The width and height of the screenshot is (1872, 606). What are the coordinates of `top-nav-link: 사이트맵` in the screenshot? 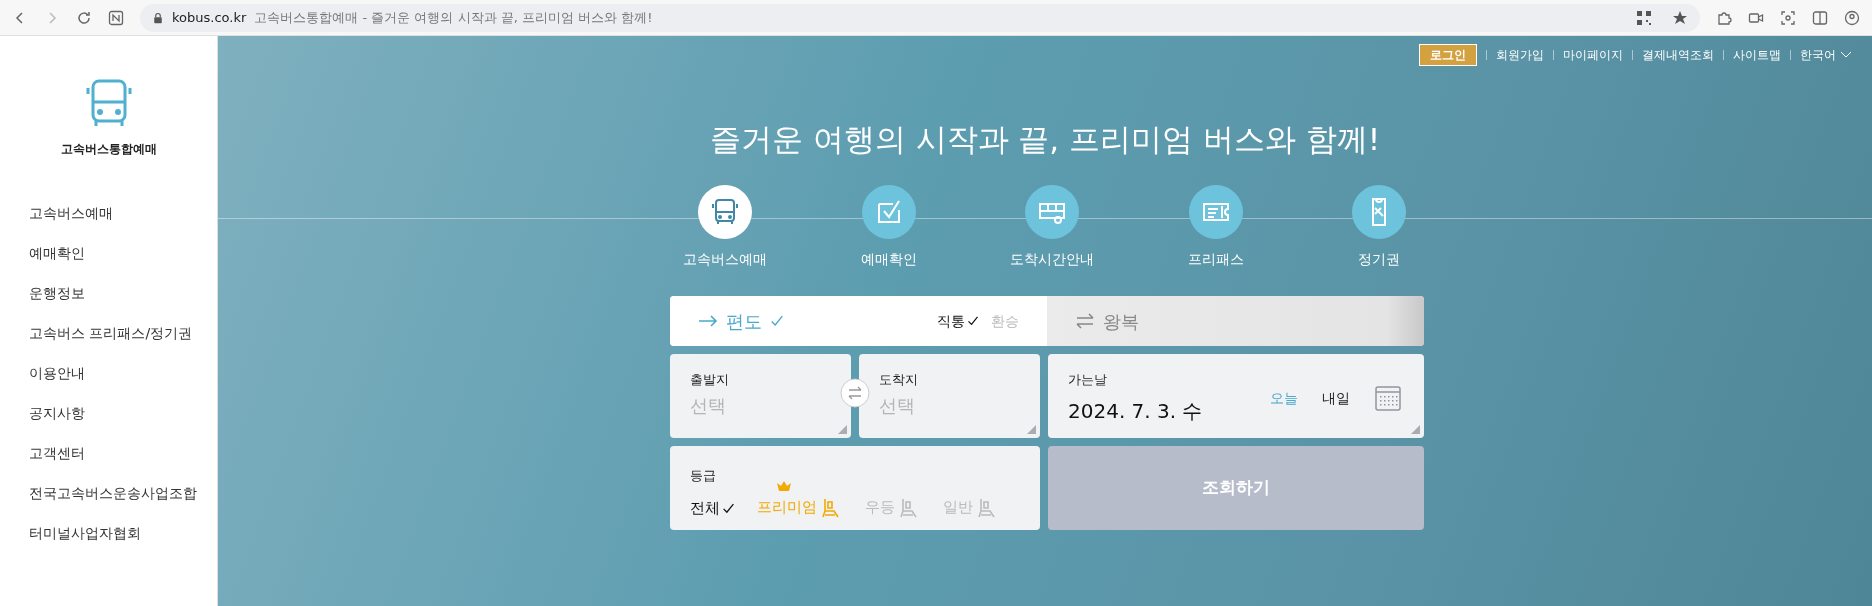 It's located at (1757, 55).